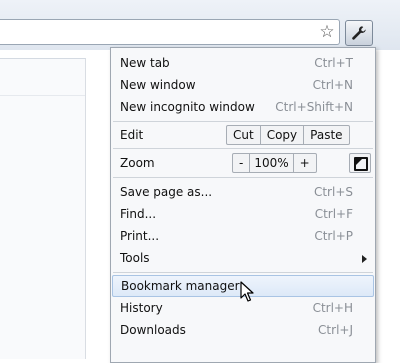 The width and height of the screenshot is (400, 363). I want to click on menu-item-find: Find... Ctrl+F, so click(243, 214).